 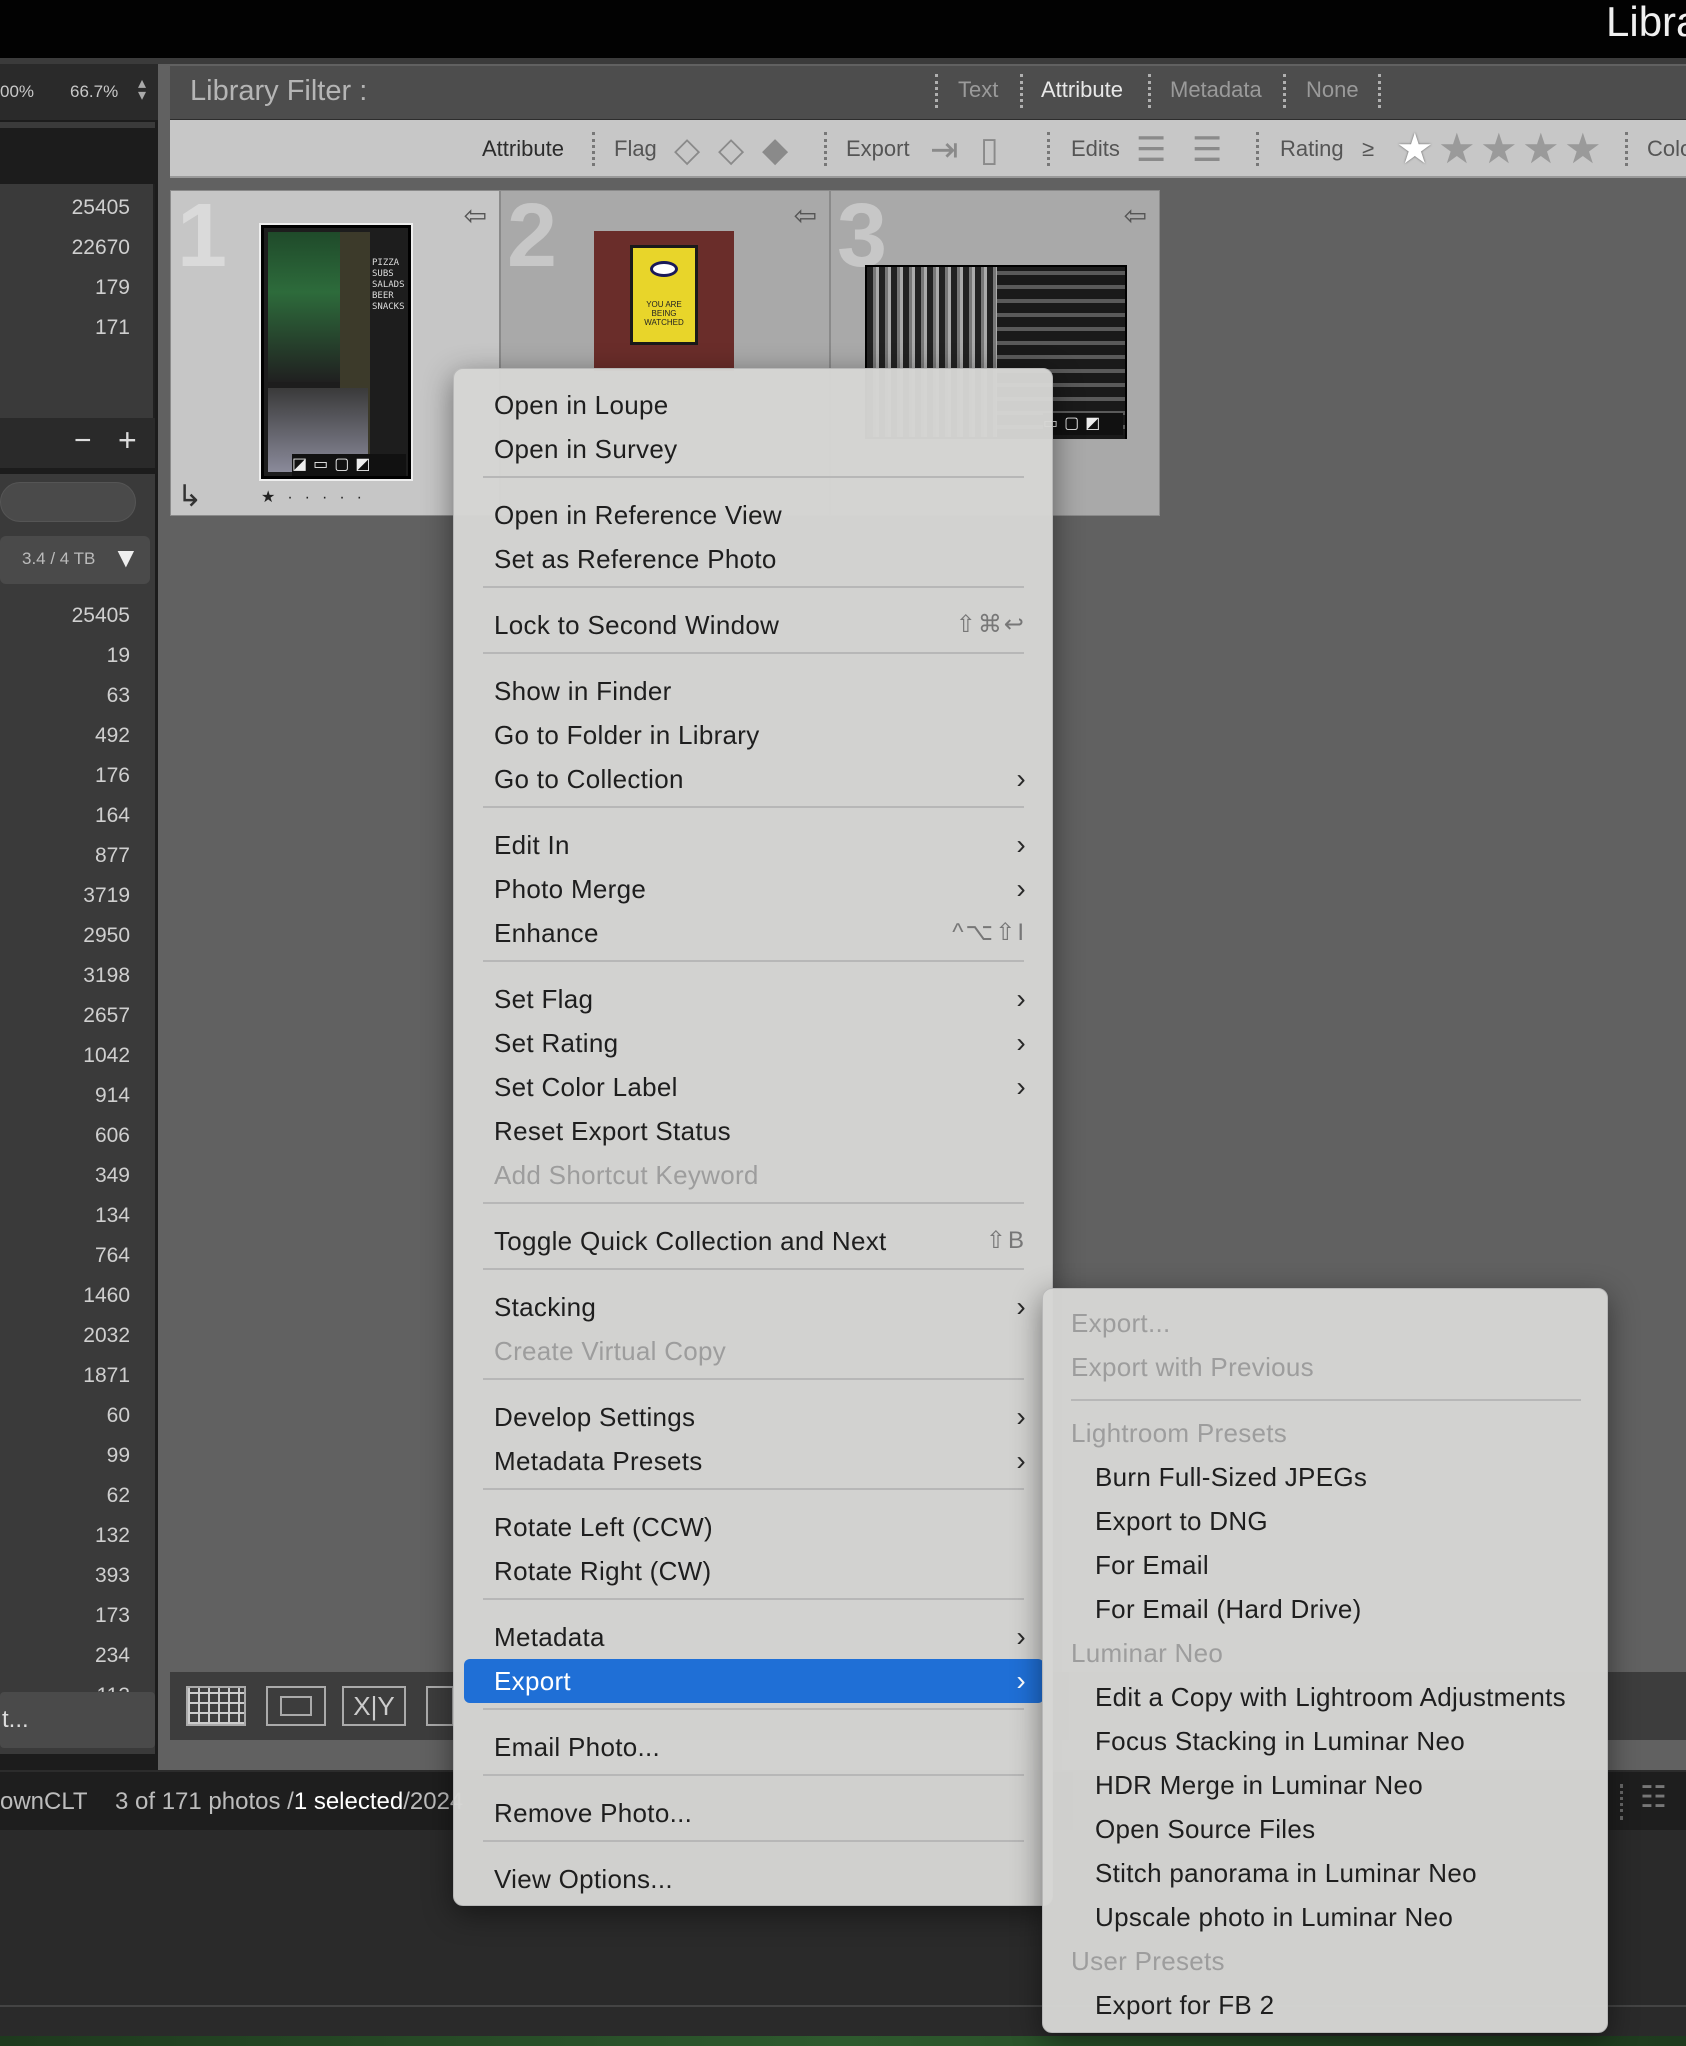 I want to click on survey-view-icon, so click(x=440, y=1706).